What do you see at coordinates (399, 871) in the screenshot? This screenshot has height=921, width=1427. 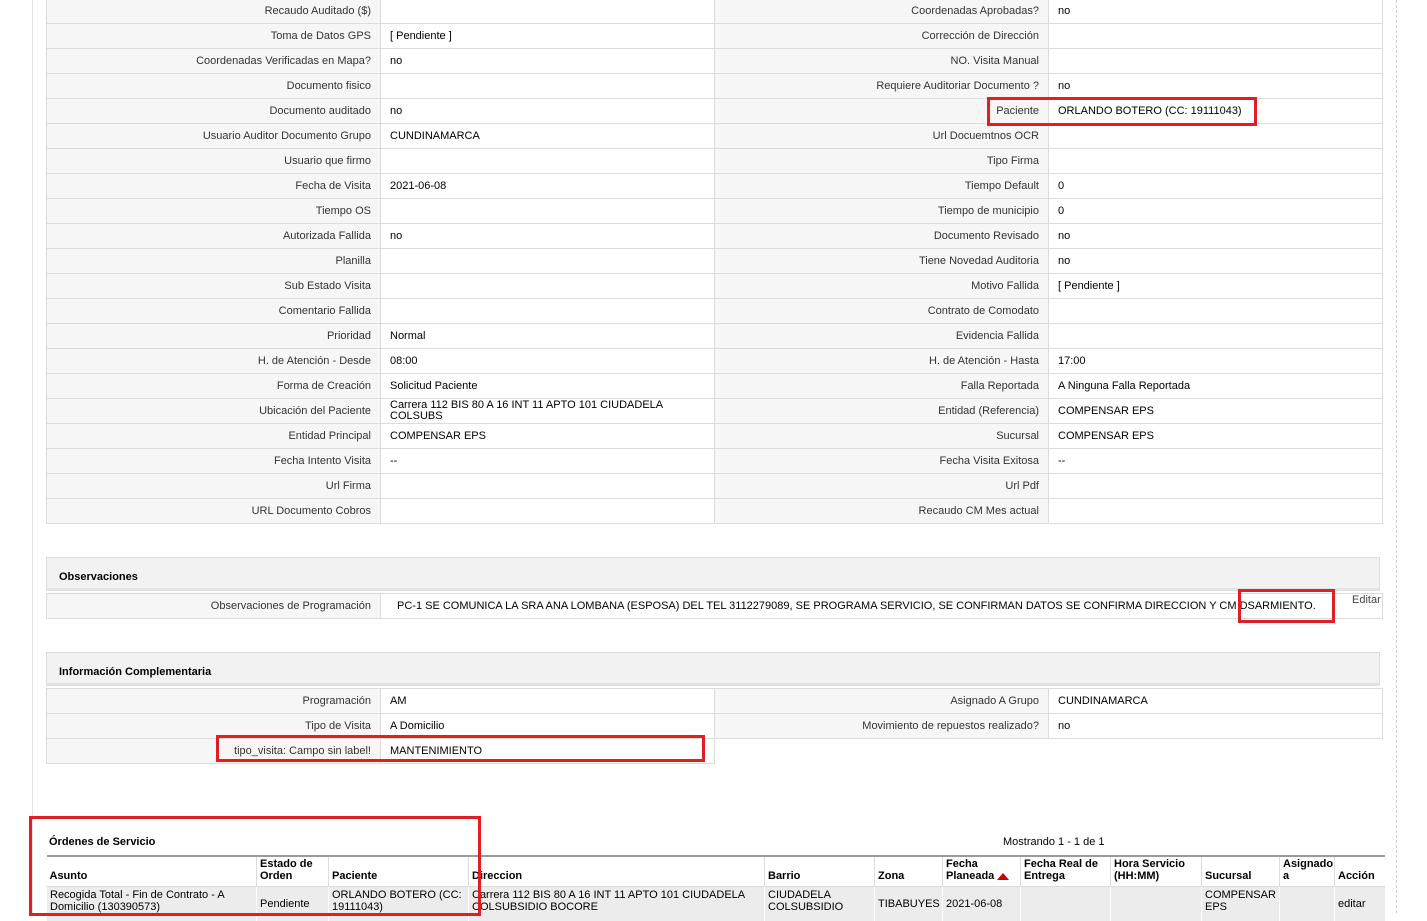 I see `col-paciente: Paciente` at bounding box center [399, 871].